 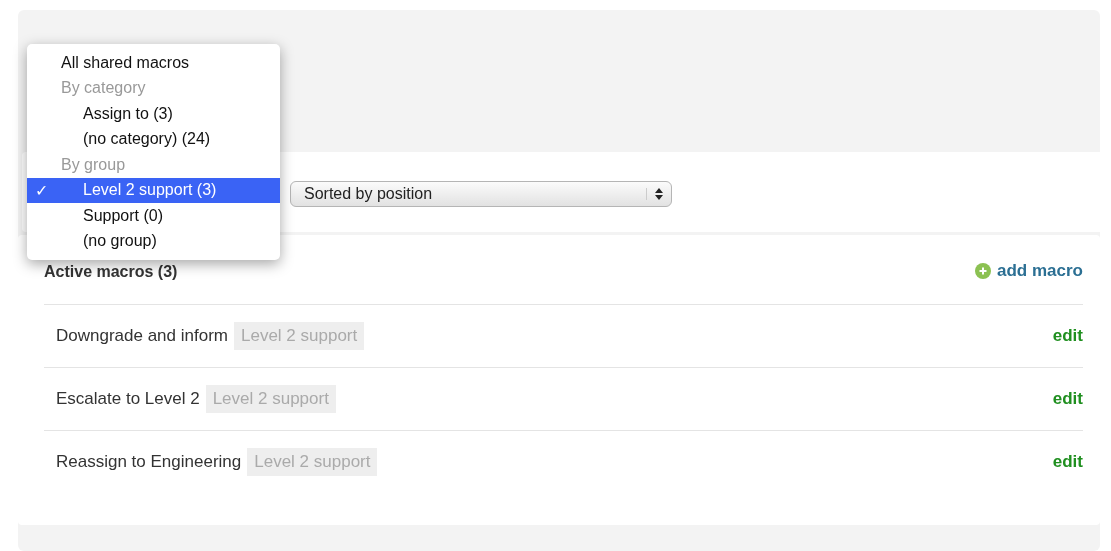 I want to click on menu-item: Assign to (3), so click(x=153, y=114).